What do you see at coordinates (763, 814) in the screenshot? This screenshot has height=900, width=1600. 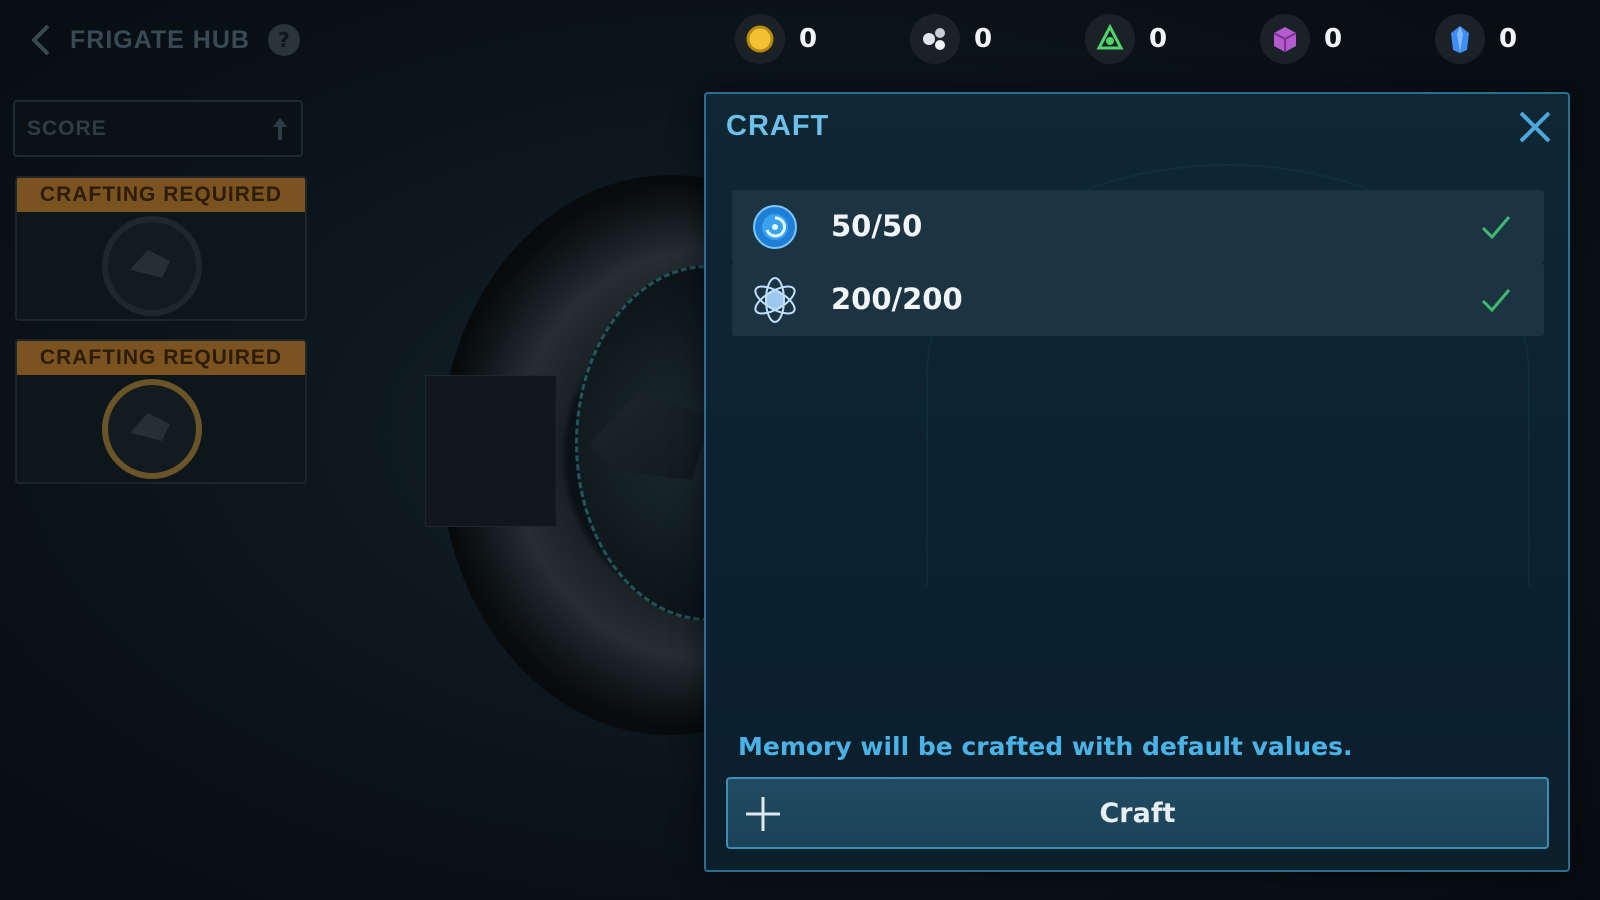 I see `plus-icon` at bounding box center [763, 814].